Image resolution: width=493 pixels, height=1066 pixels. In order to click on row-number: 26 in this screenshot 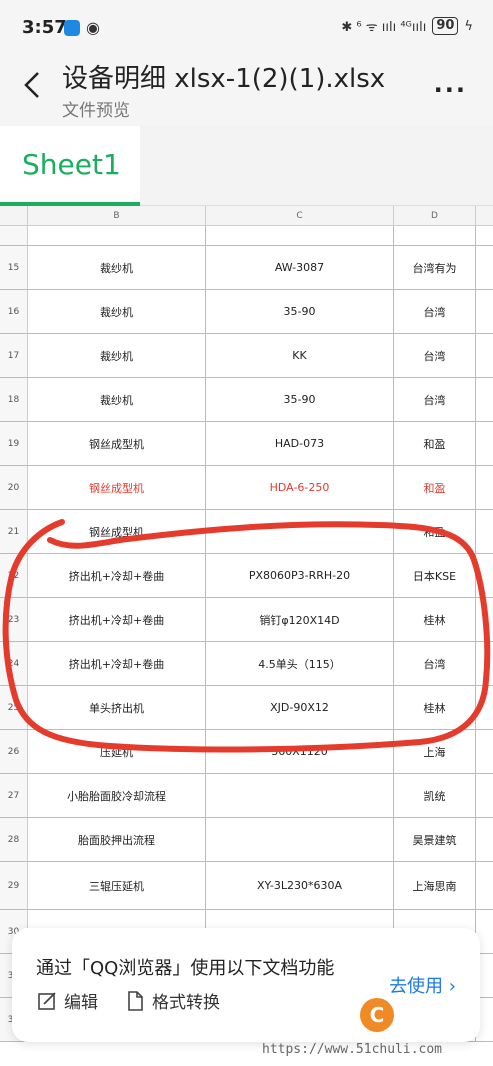, I will do `click(14, 751)`.